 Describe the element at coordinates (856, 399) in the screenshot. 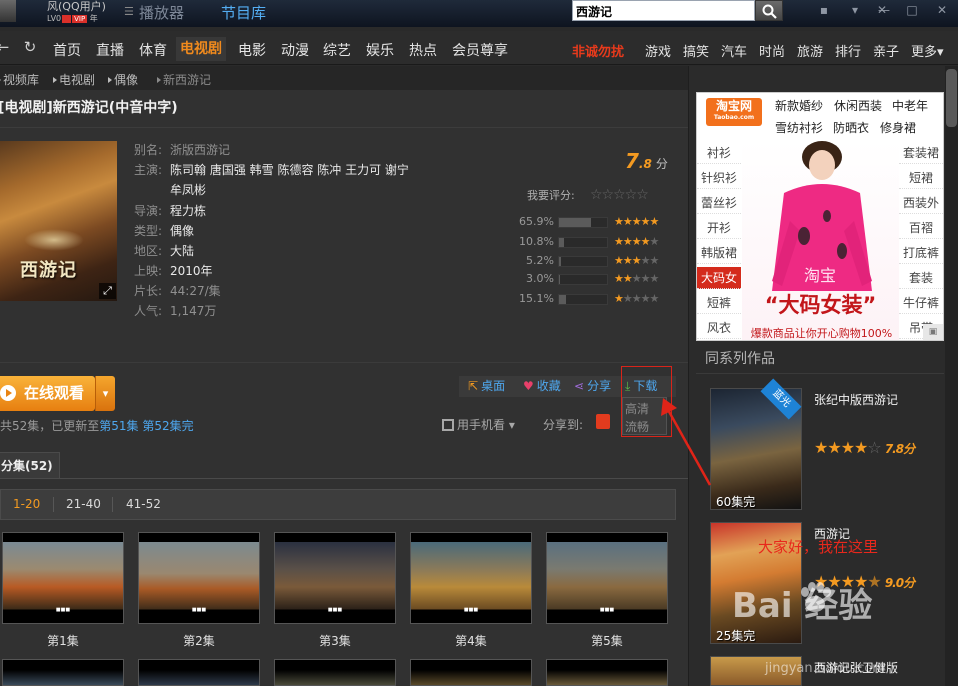

I see `series-name: 张纪中版西游记` at that location.